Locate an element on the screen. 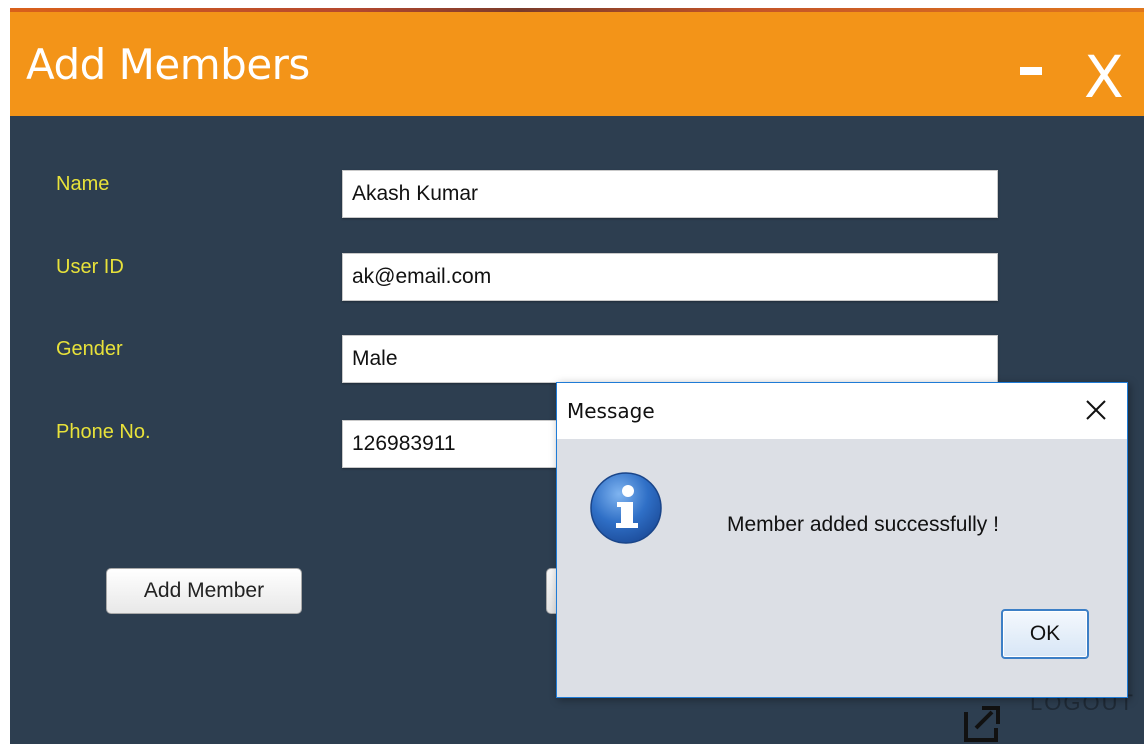  phone-label: Phone No. is located at coordinates (103, 432).